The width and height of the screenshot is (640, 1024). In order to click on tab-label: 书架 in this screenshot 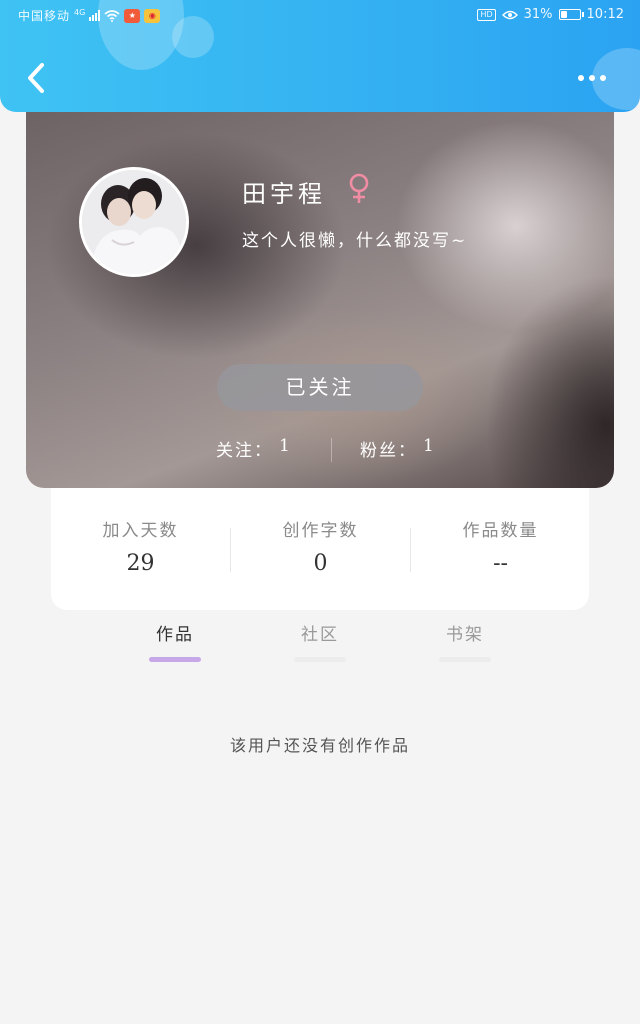, I will do `click(465, 635)`.